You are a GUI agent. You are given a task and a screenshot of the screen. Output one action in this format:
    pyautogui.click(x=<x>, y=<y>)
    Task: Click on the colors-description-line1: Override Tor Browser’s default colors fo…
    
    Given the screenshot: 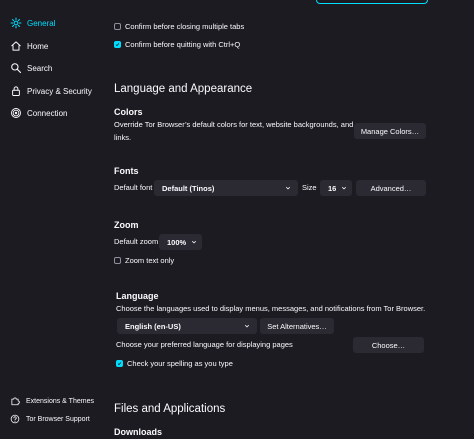 What is the action you would take?
    pyautogui.click(x=234, y=124)
    